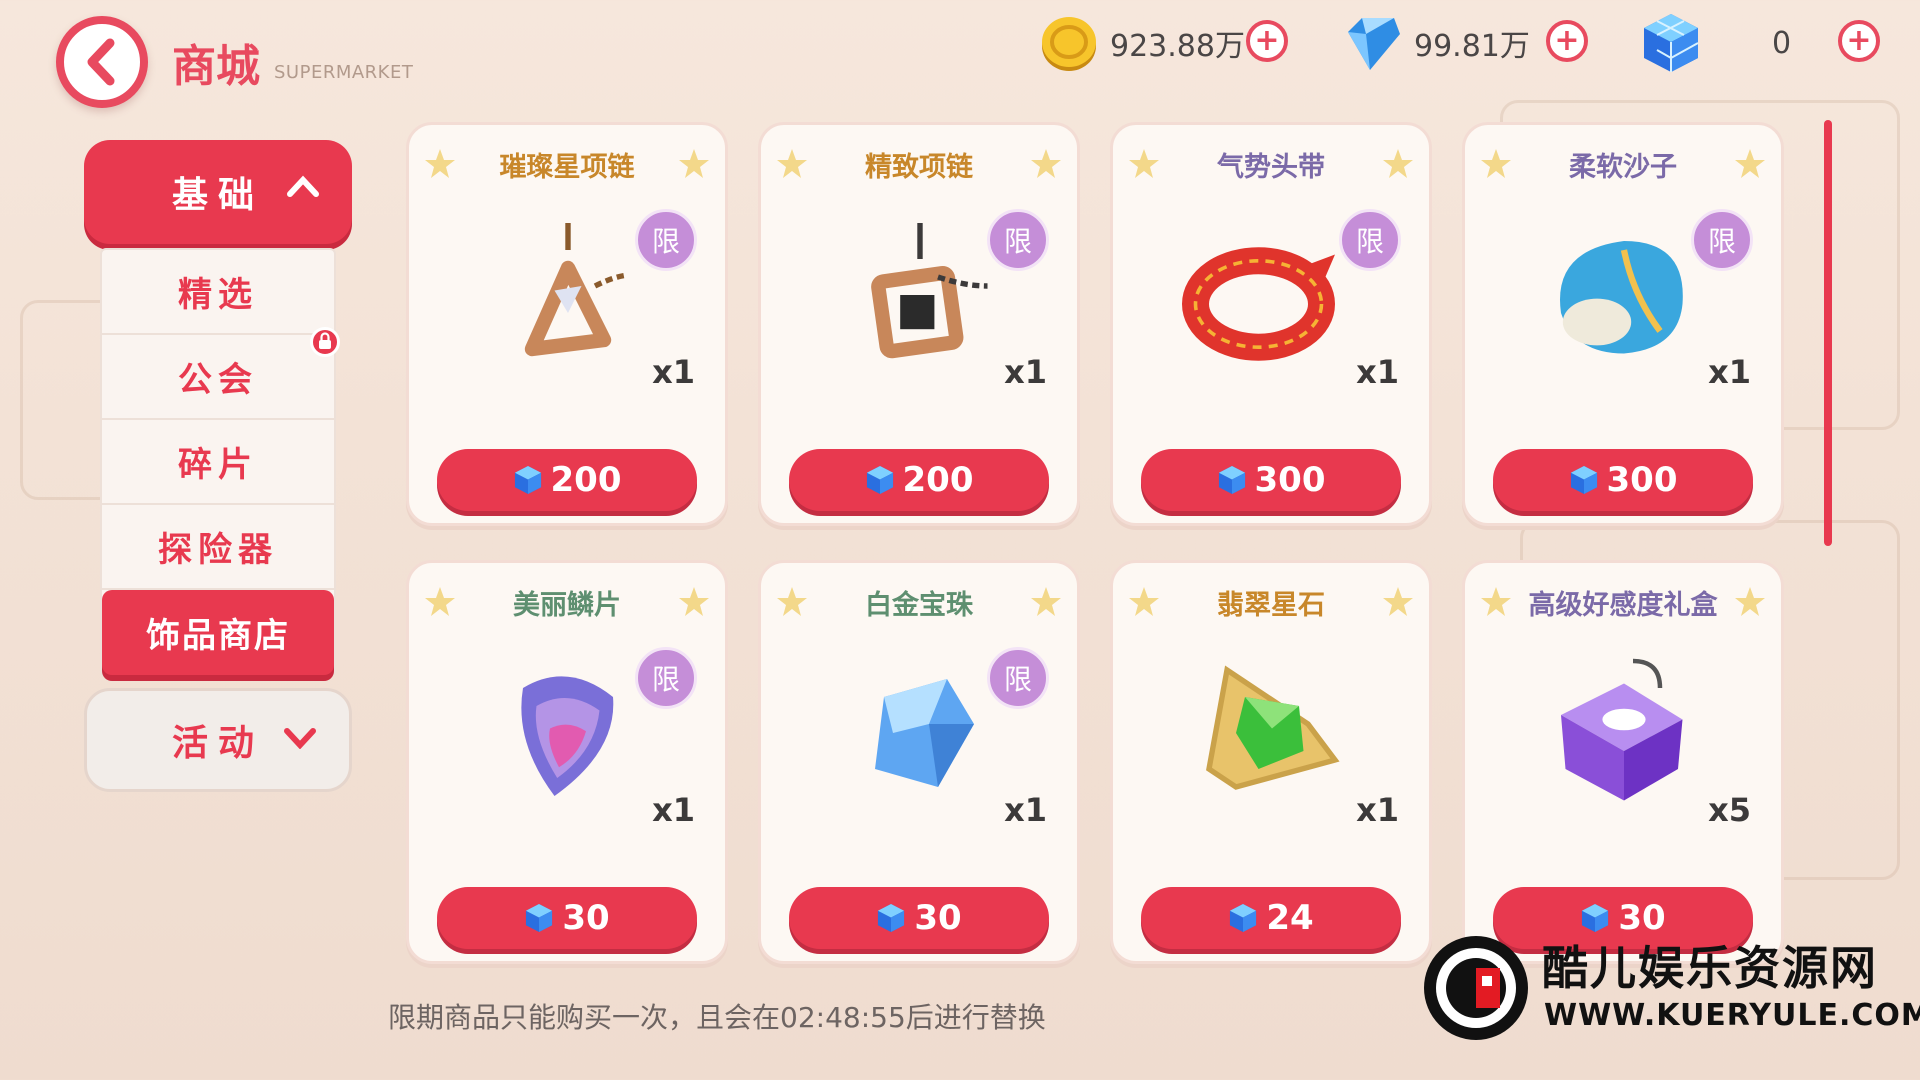 The image size is (1920, 1080). What do you see at coordinates (1715, 43) in the screenshot?
I see `currency-cube: 0` at bounding box center [1715, 43].